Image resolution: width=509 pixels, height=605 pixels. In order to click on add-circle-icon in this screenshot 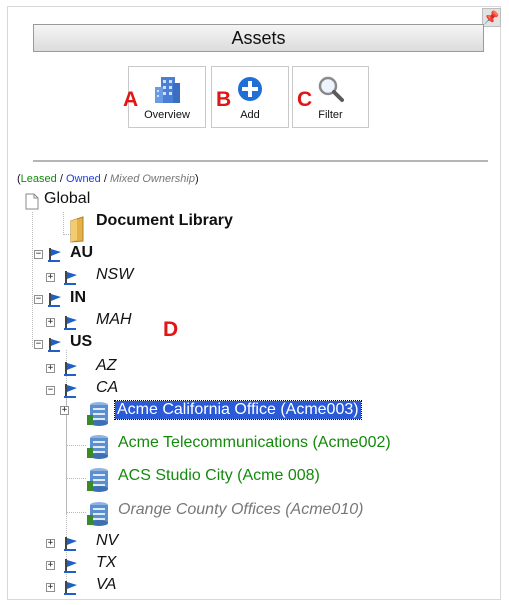, I will do `click(250, 89)`.